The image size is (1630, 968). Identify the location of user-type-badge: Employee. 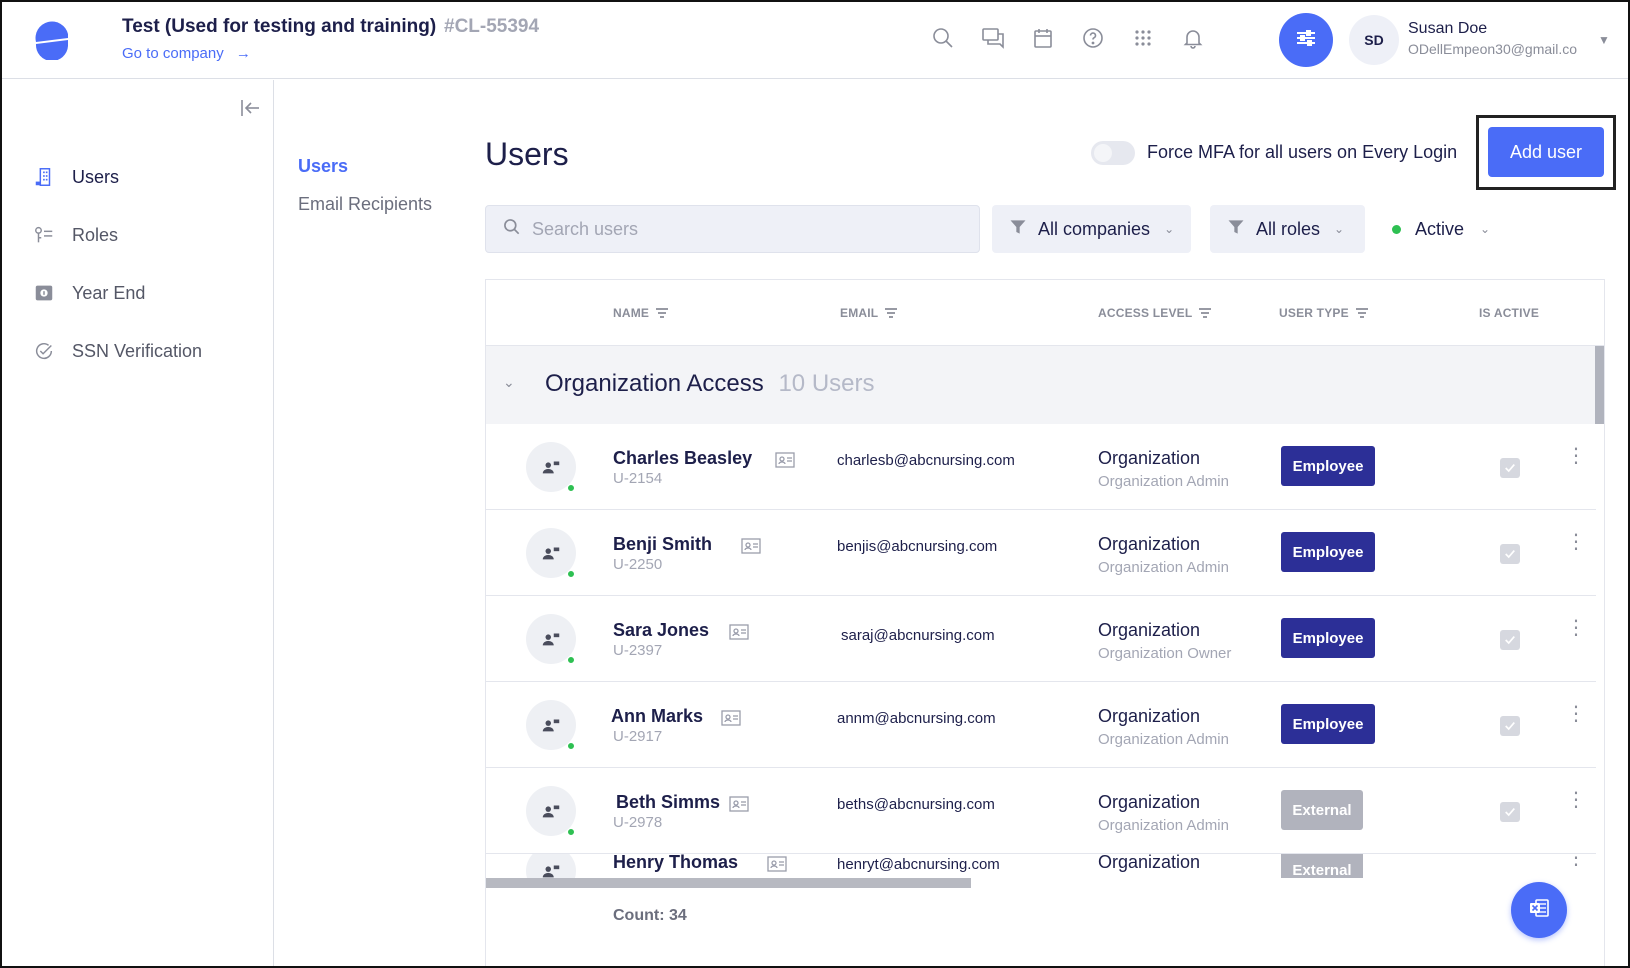
(1328, 724).